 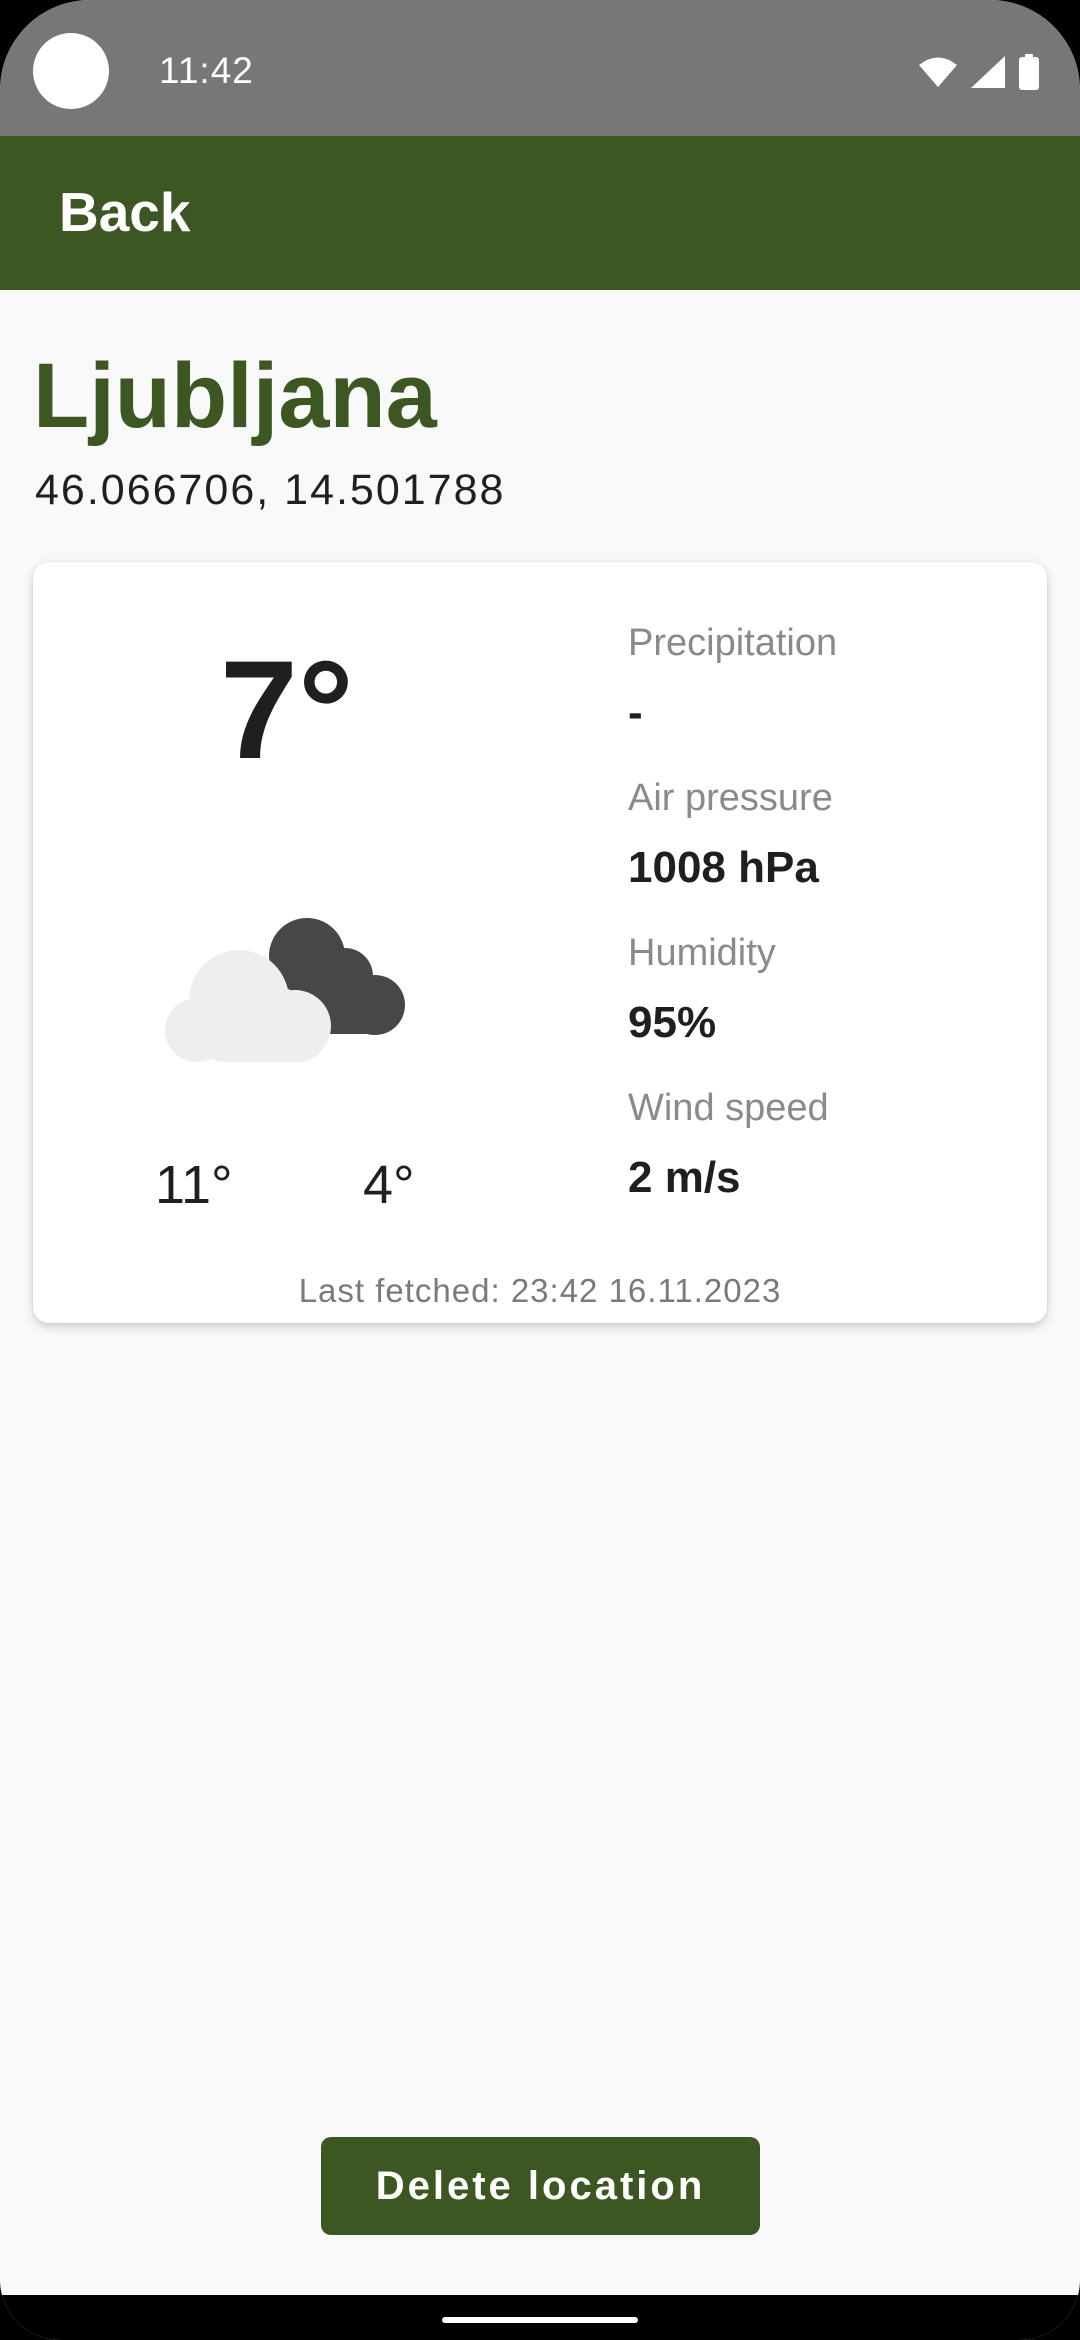 I want to click on current-temperature: 7°, so click(x=287, y=709).